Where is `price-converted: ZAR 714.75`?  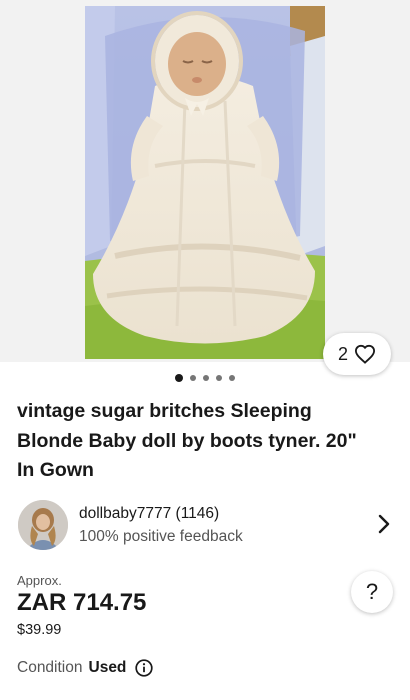 price-converted: ZAR 714.75 is located at coordinates (82, 602).